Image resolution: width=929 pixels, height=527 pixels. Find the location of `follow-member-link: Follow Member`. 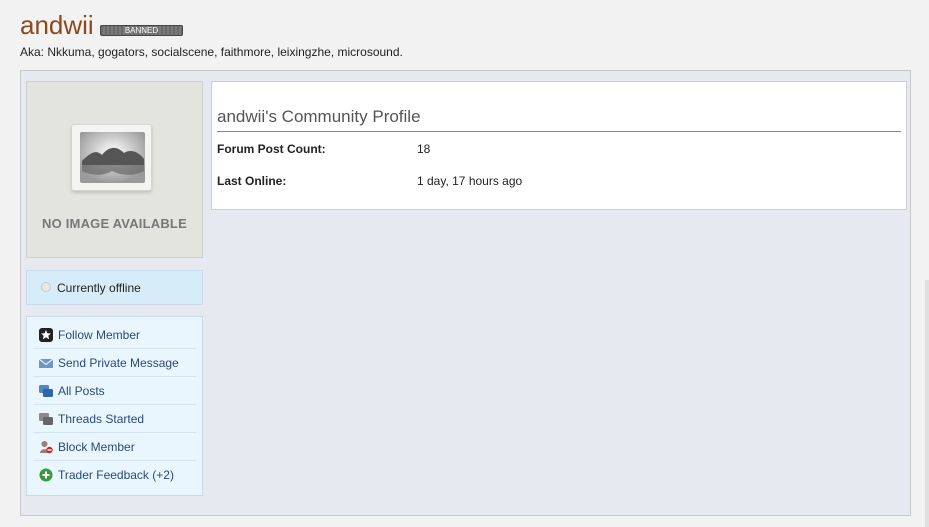

follow-member-link: Follow Member is located at coordinates (114, 335).